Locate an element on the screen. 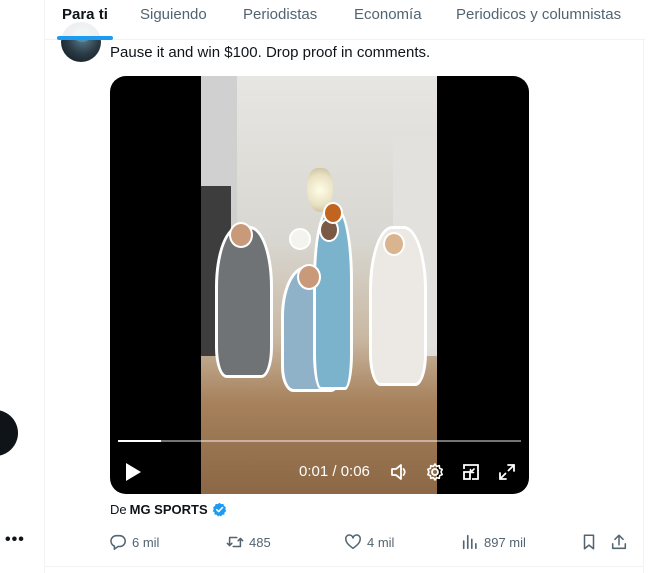 The height and width of the screenshot is (573, 650). video-person-2-head is located at coordinates (309, 277).